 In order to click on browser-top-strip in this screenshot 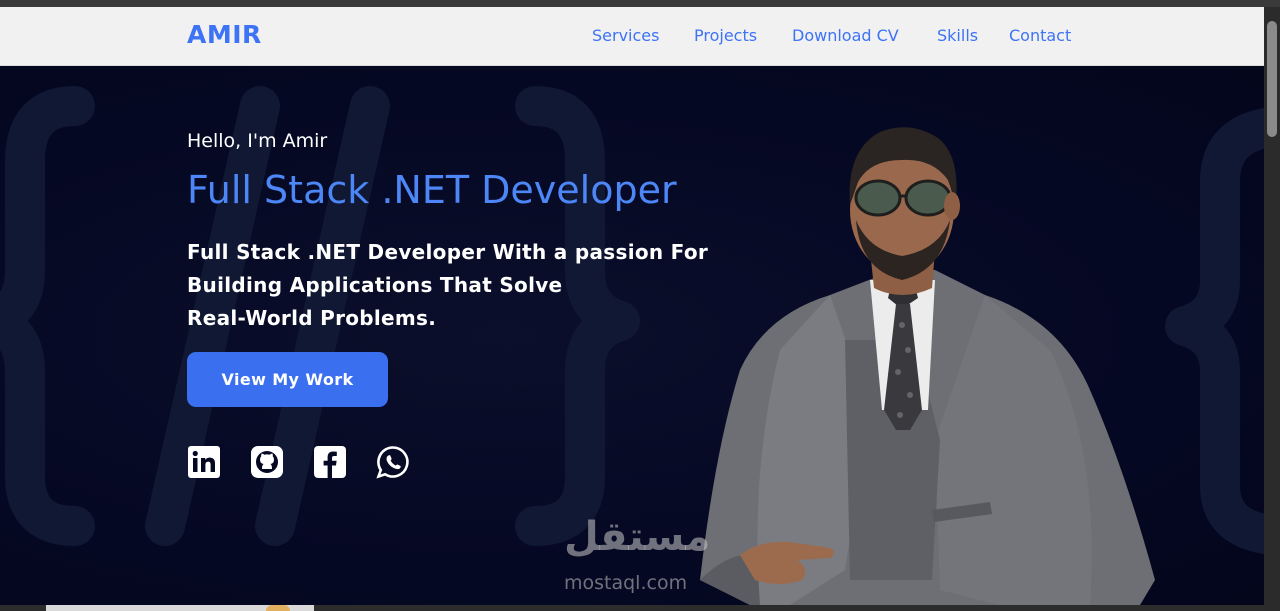, I will do `click(640, 3)`.